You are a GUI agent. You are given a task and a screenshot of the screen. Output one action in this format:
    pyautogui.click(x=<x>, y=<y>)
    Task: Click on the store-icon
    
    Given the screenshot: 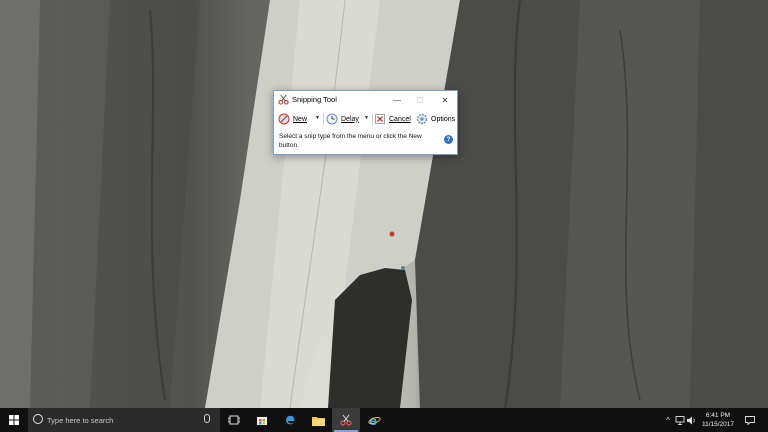 What is the action you would take?
    pyautogui.click(x=262, y=421)
    